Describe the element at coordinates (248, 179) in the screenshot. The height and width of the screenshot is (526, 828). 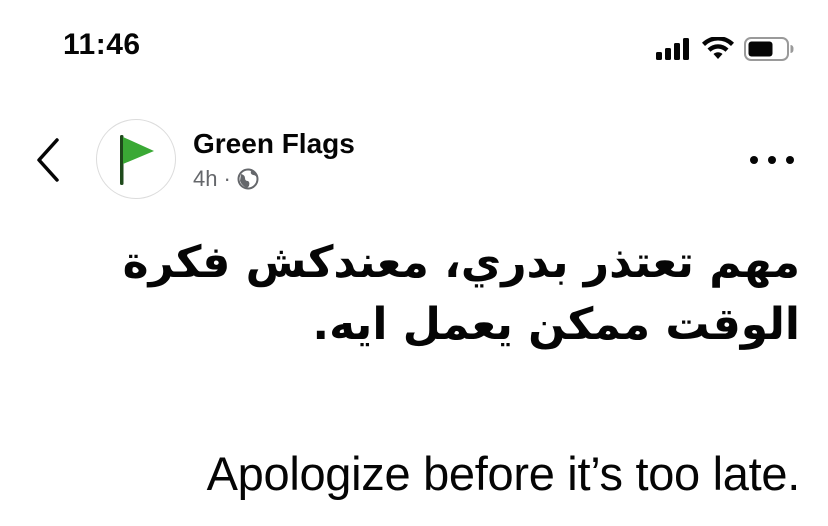
I see `globe-icon` at that location.